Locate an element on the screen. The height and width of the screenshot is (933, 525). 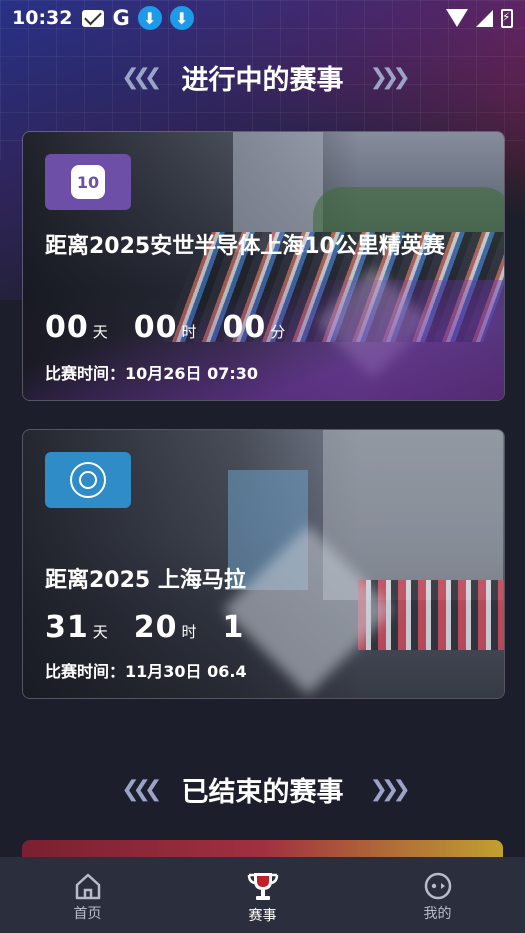
bottom-tab-bar: 首页 赛事 我的 is located at coordinates (262, 895).